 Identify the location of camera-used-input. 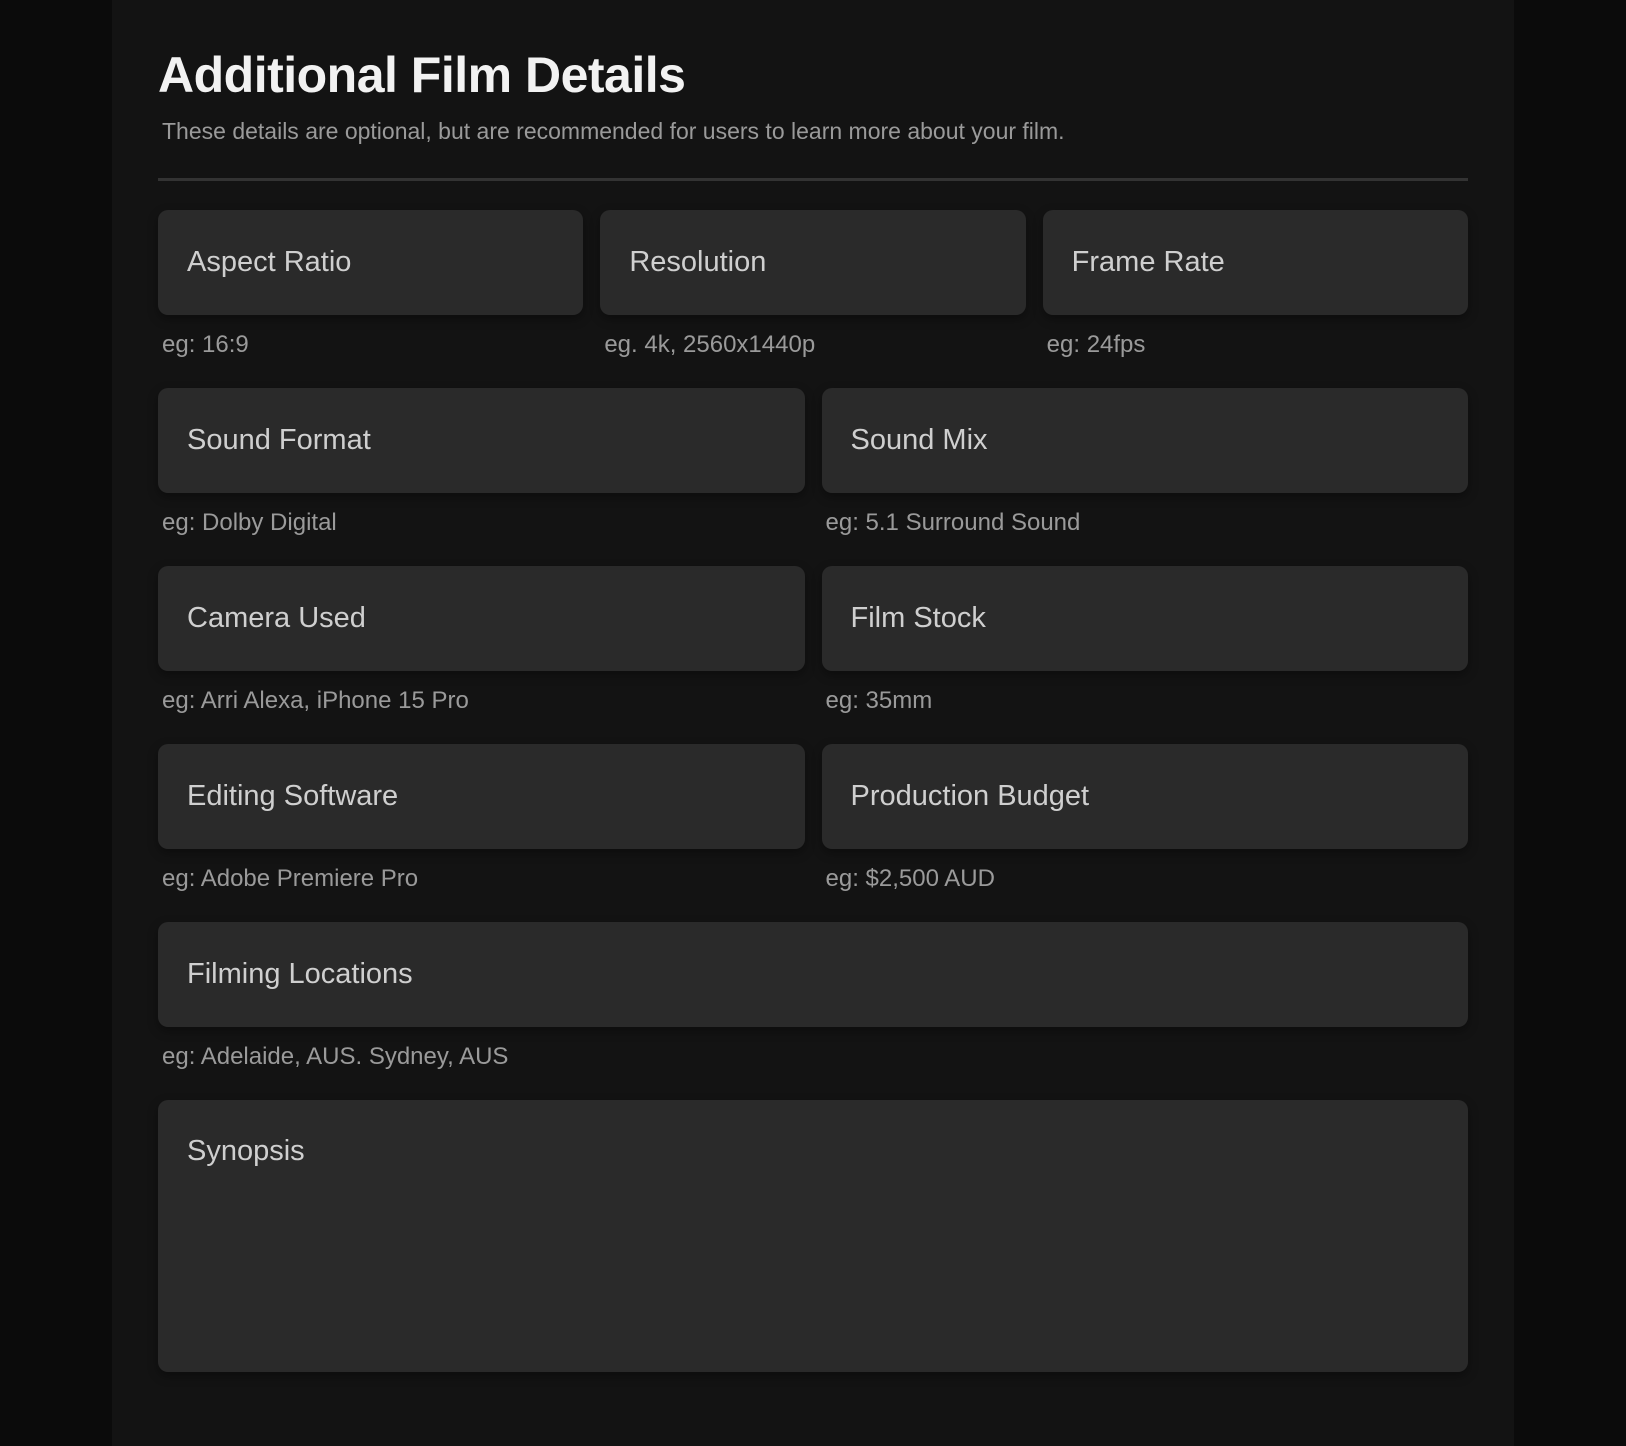
(481, 618).